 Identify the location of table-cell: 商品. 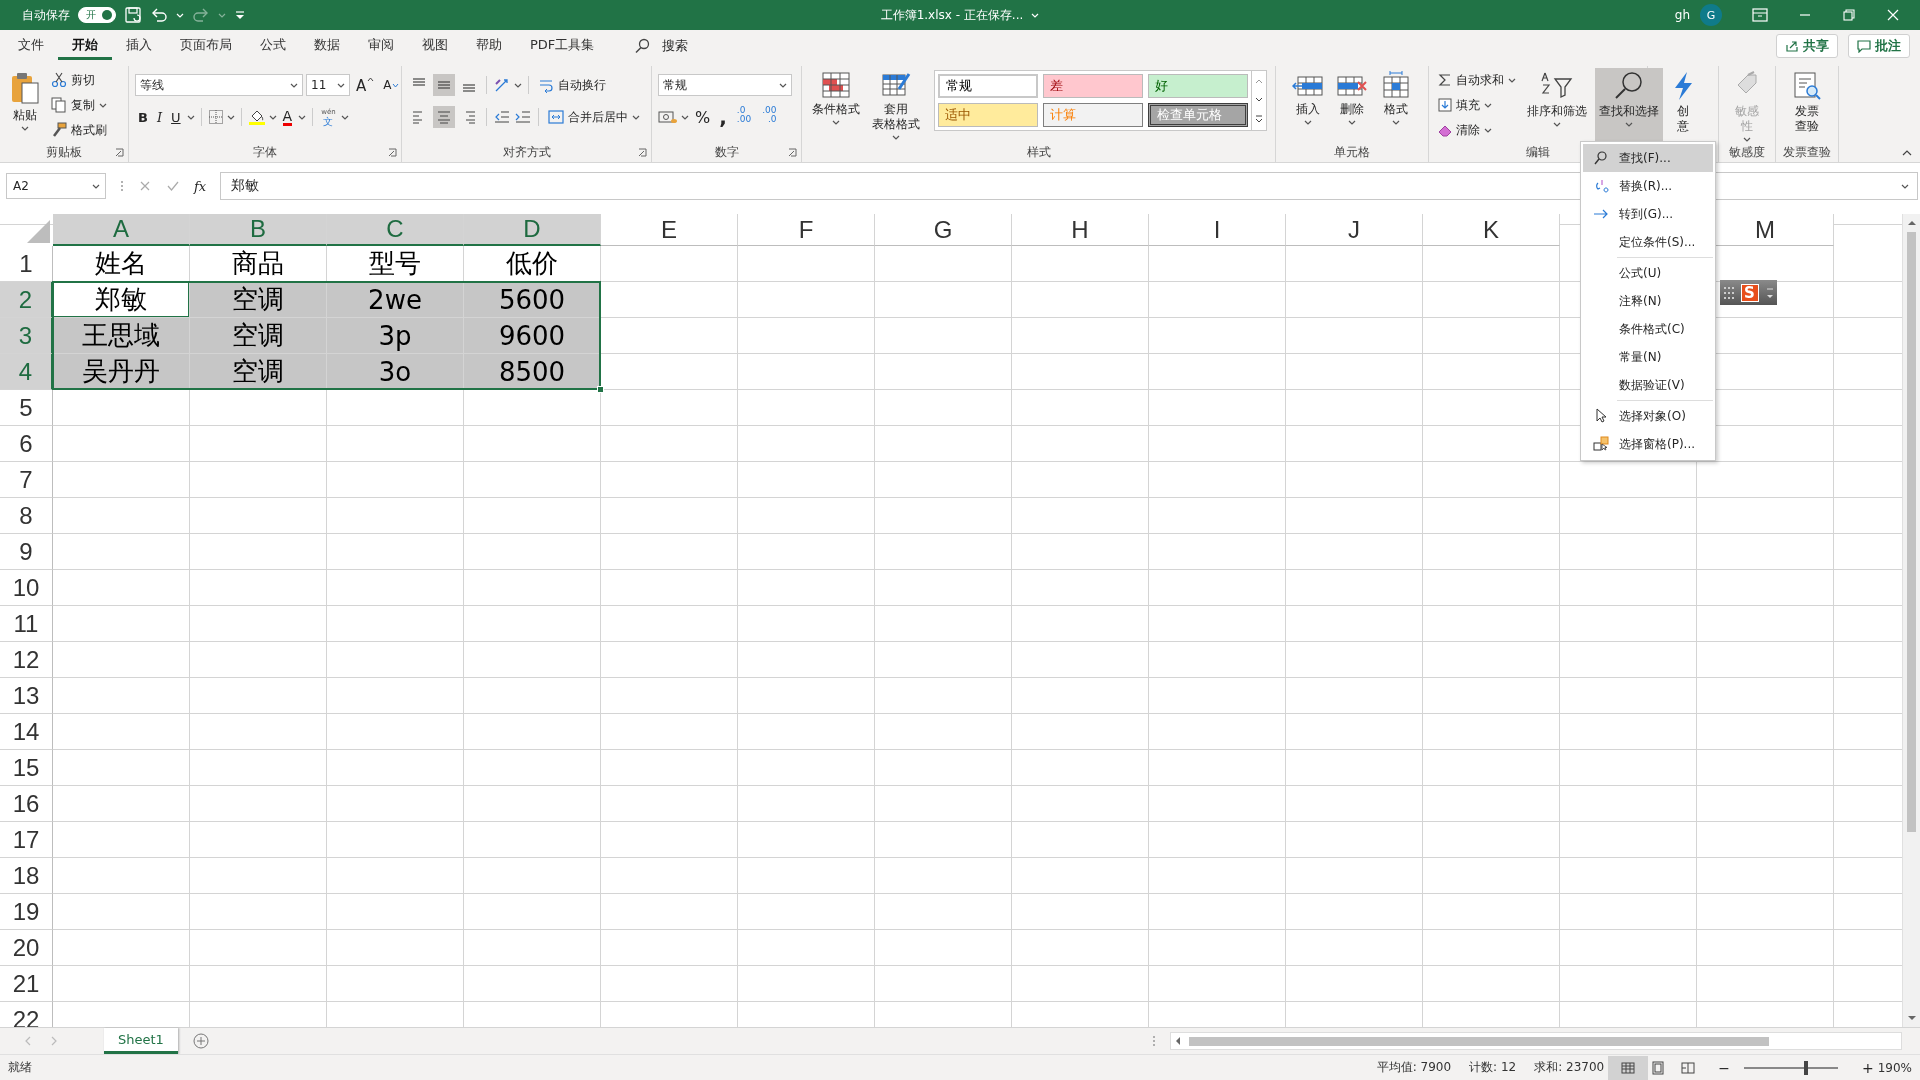
(258, 264).